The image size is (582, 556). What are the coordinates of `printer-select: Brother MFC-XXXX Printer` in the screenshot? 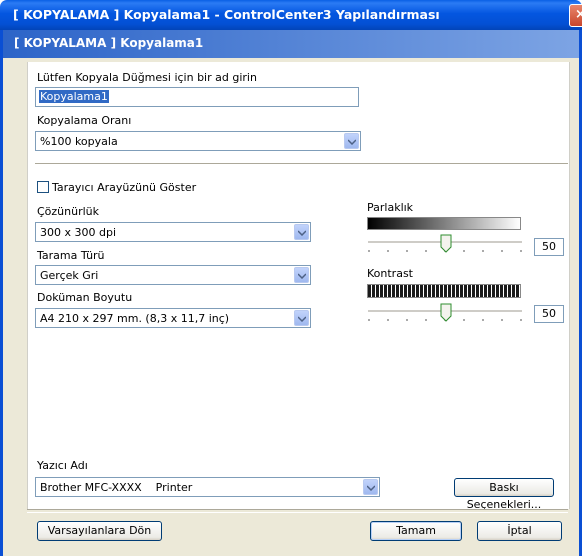 It's located at (207, 487).